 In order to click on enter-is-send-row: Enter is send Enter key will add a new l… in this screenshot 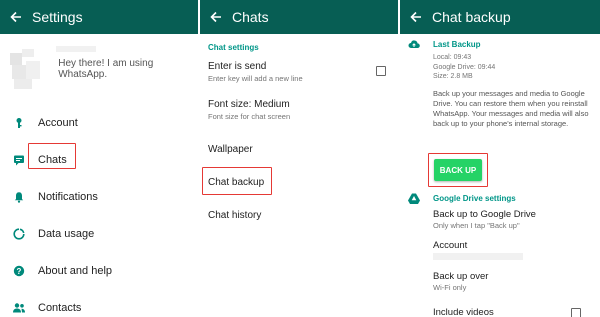, I will do `click(299, 77)`.